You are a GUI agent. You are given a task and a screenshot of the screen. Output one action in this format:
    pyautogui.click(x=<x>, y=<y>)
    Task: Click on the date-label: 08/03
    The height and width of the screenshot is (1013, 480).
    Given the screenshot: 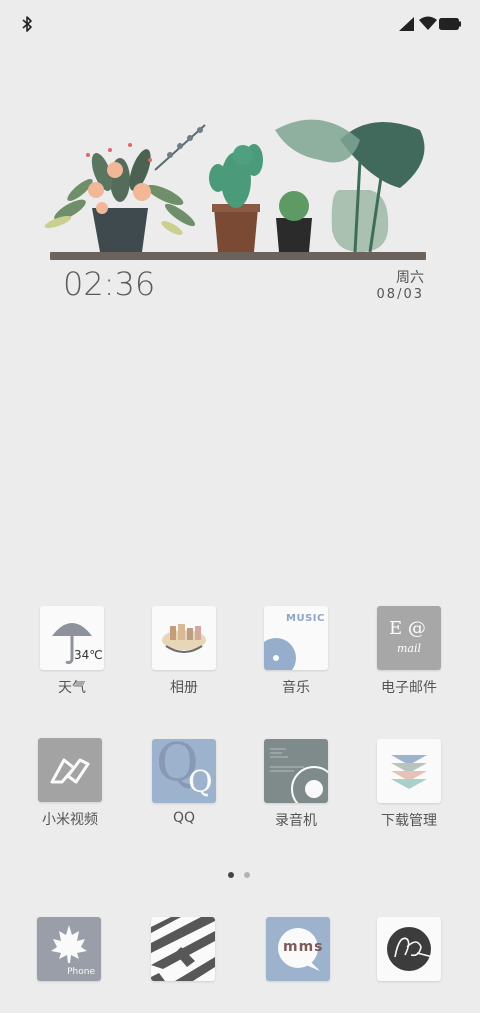 What is the action you would take?
    pyautogui.click(x=400, y=294)
    